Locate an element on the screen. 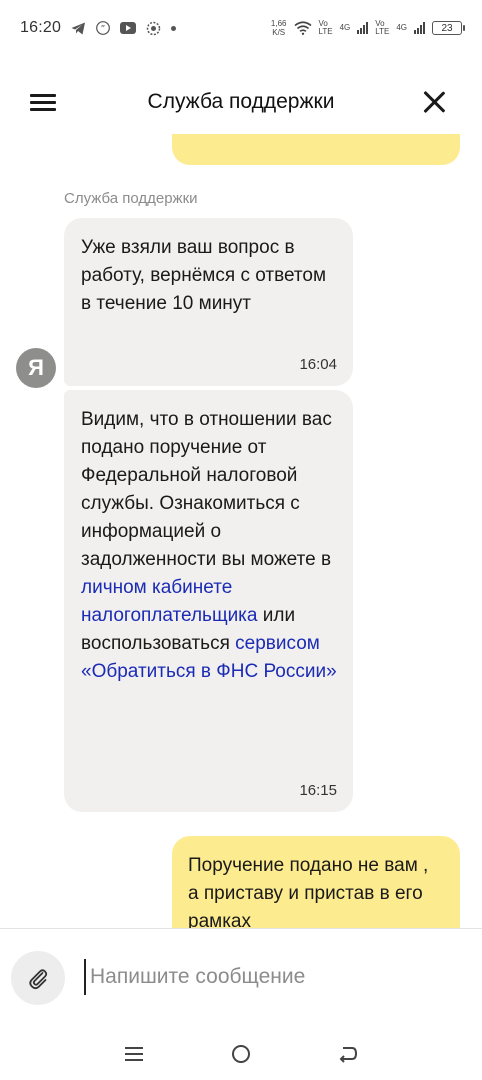 This screenshot has width=482, height=1080. notification-icon is located at coordinates (153, 28).